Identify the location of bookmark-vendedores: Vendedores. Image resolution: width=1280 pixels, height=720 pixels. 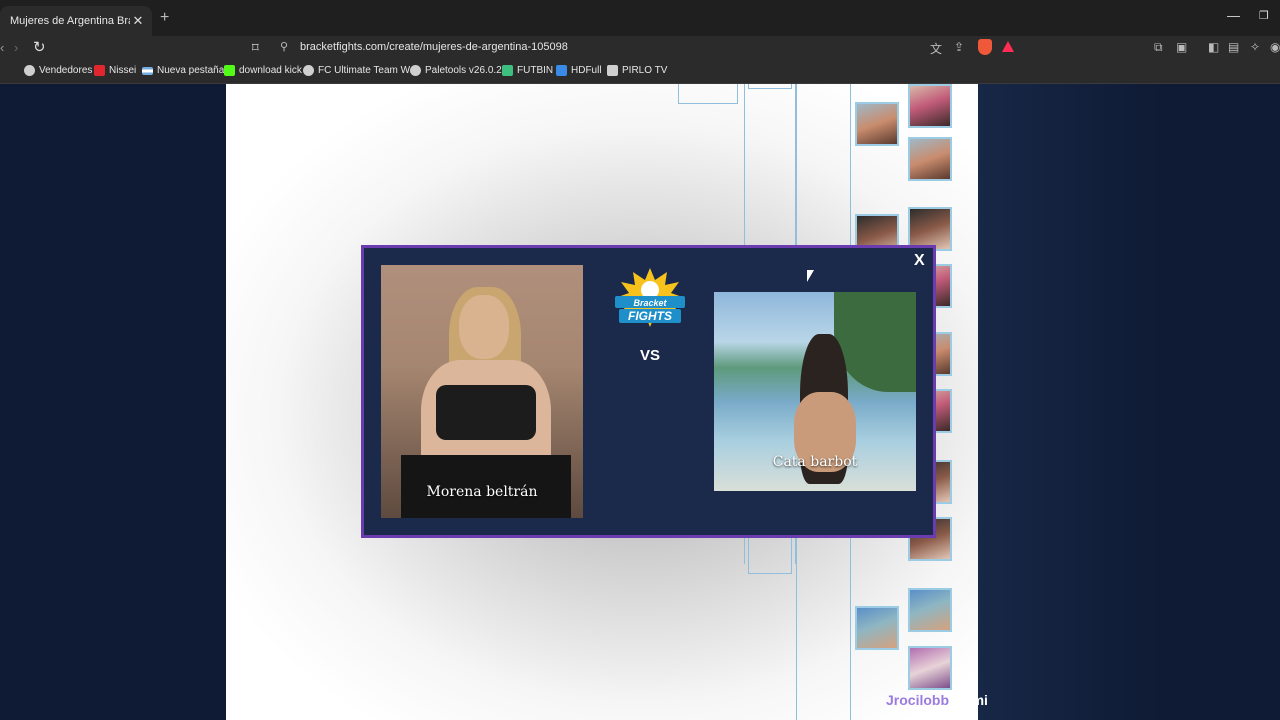
(58, 70).